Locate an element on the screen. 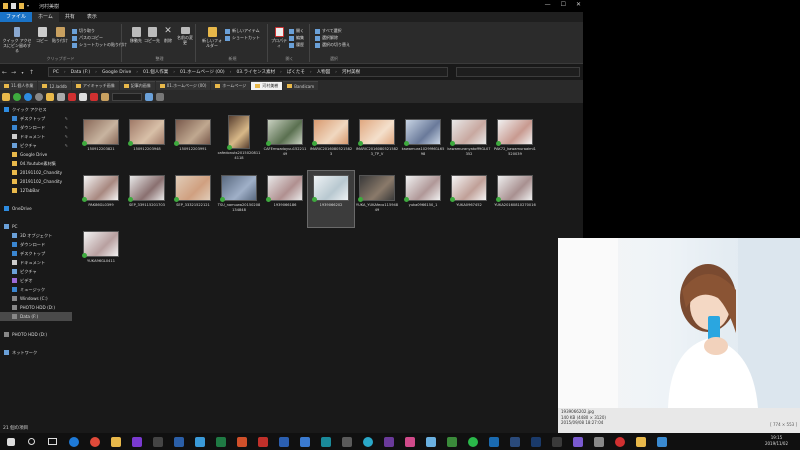  pin-to-quick-access-button: クイック アクセスにピン留めする is located at coordinates (17, 40).